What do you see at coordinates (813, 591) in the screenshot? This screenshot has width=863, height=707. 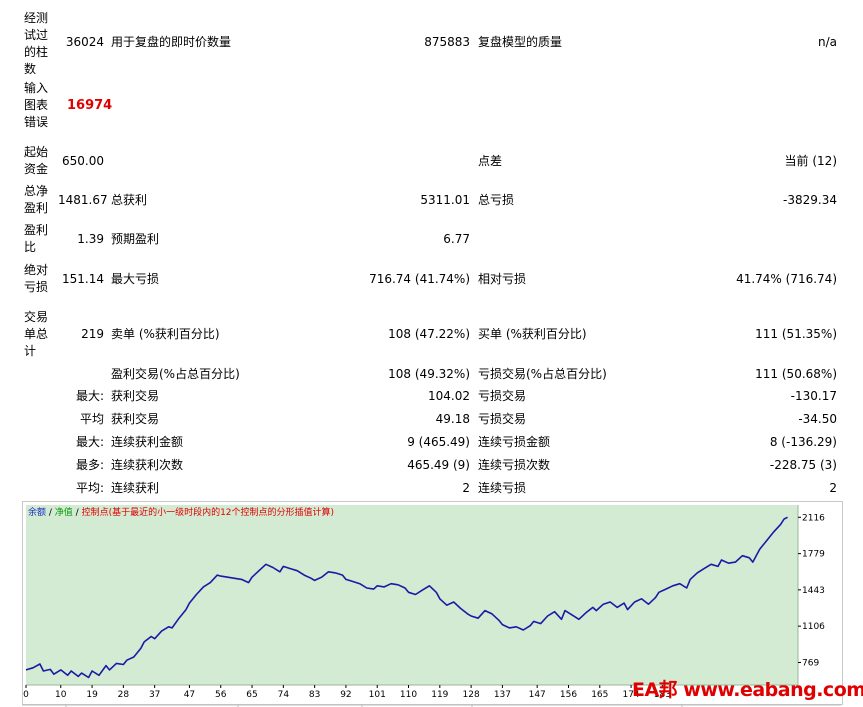 I see `y-tick-label: 1443` at bounding box center [813, 591].